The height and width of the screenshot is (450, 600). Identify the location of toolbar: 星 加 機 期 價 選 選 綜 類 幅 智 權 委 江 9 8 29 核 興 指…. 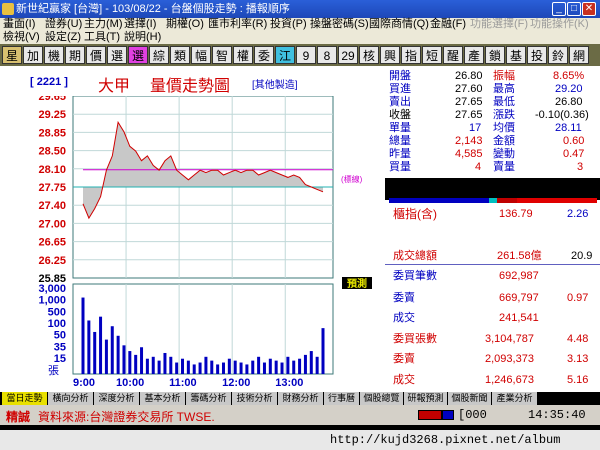
(300, 55).